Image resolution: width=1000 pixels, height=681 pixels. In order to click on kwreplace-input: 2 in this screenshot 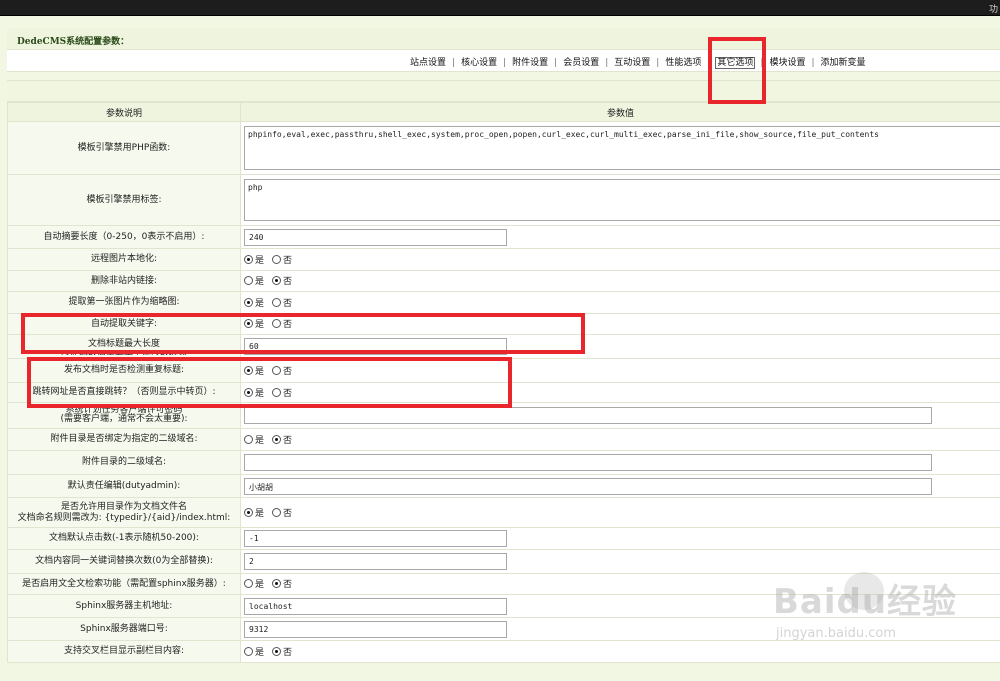, I will do `click(375, 561)`.